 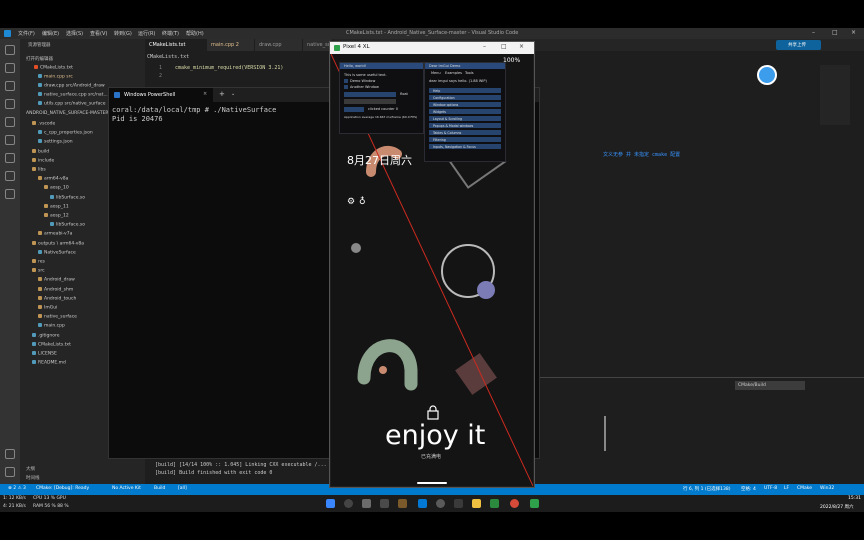 What do you see at coordinates (453, 73) in the screenshot?
I see `imgui-menu-item: Examples` at bounding box center [453, 73].